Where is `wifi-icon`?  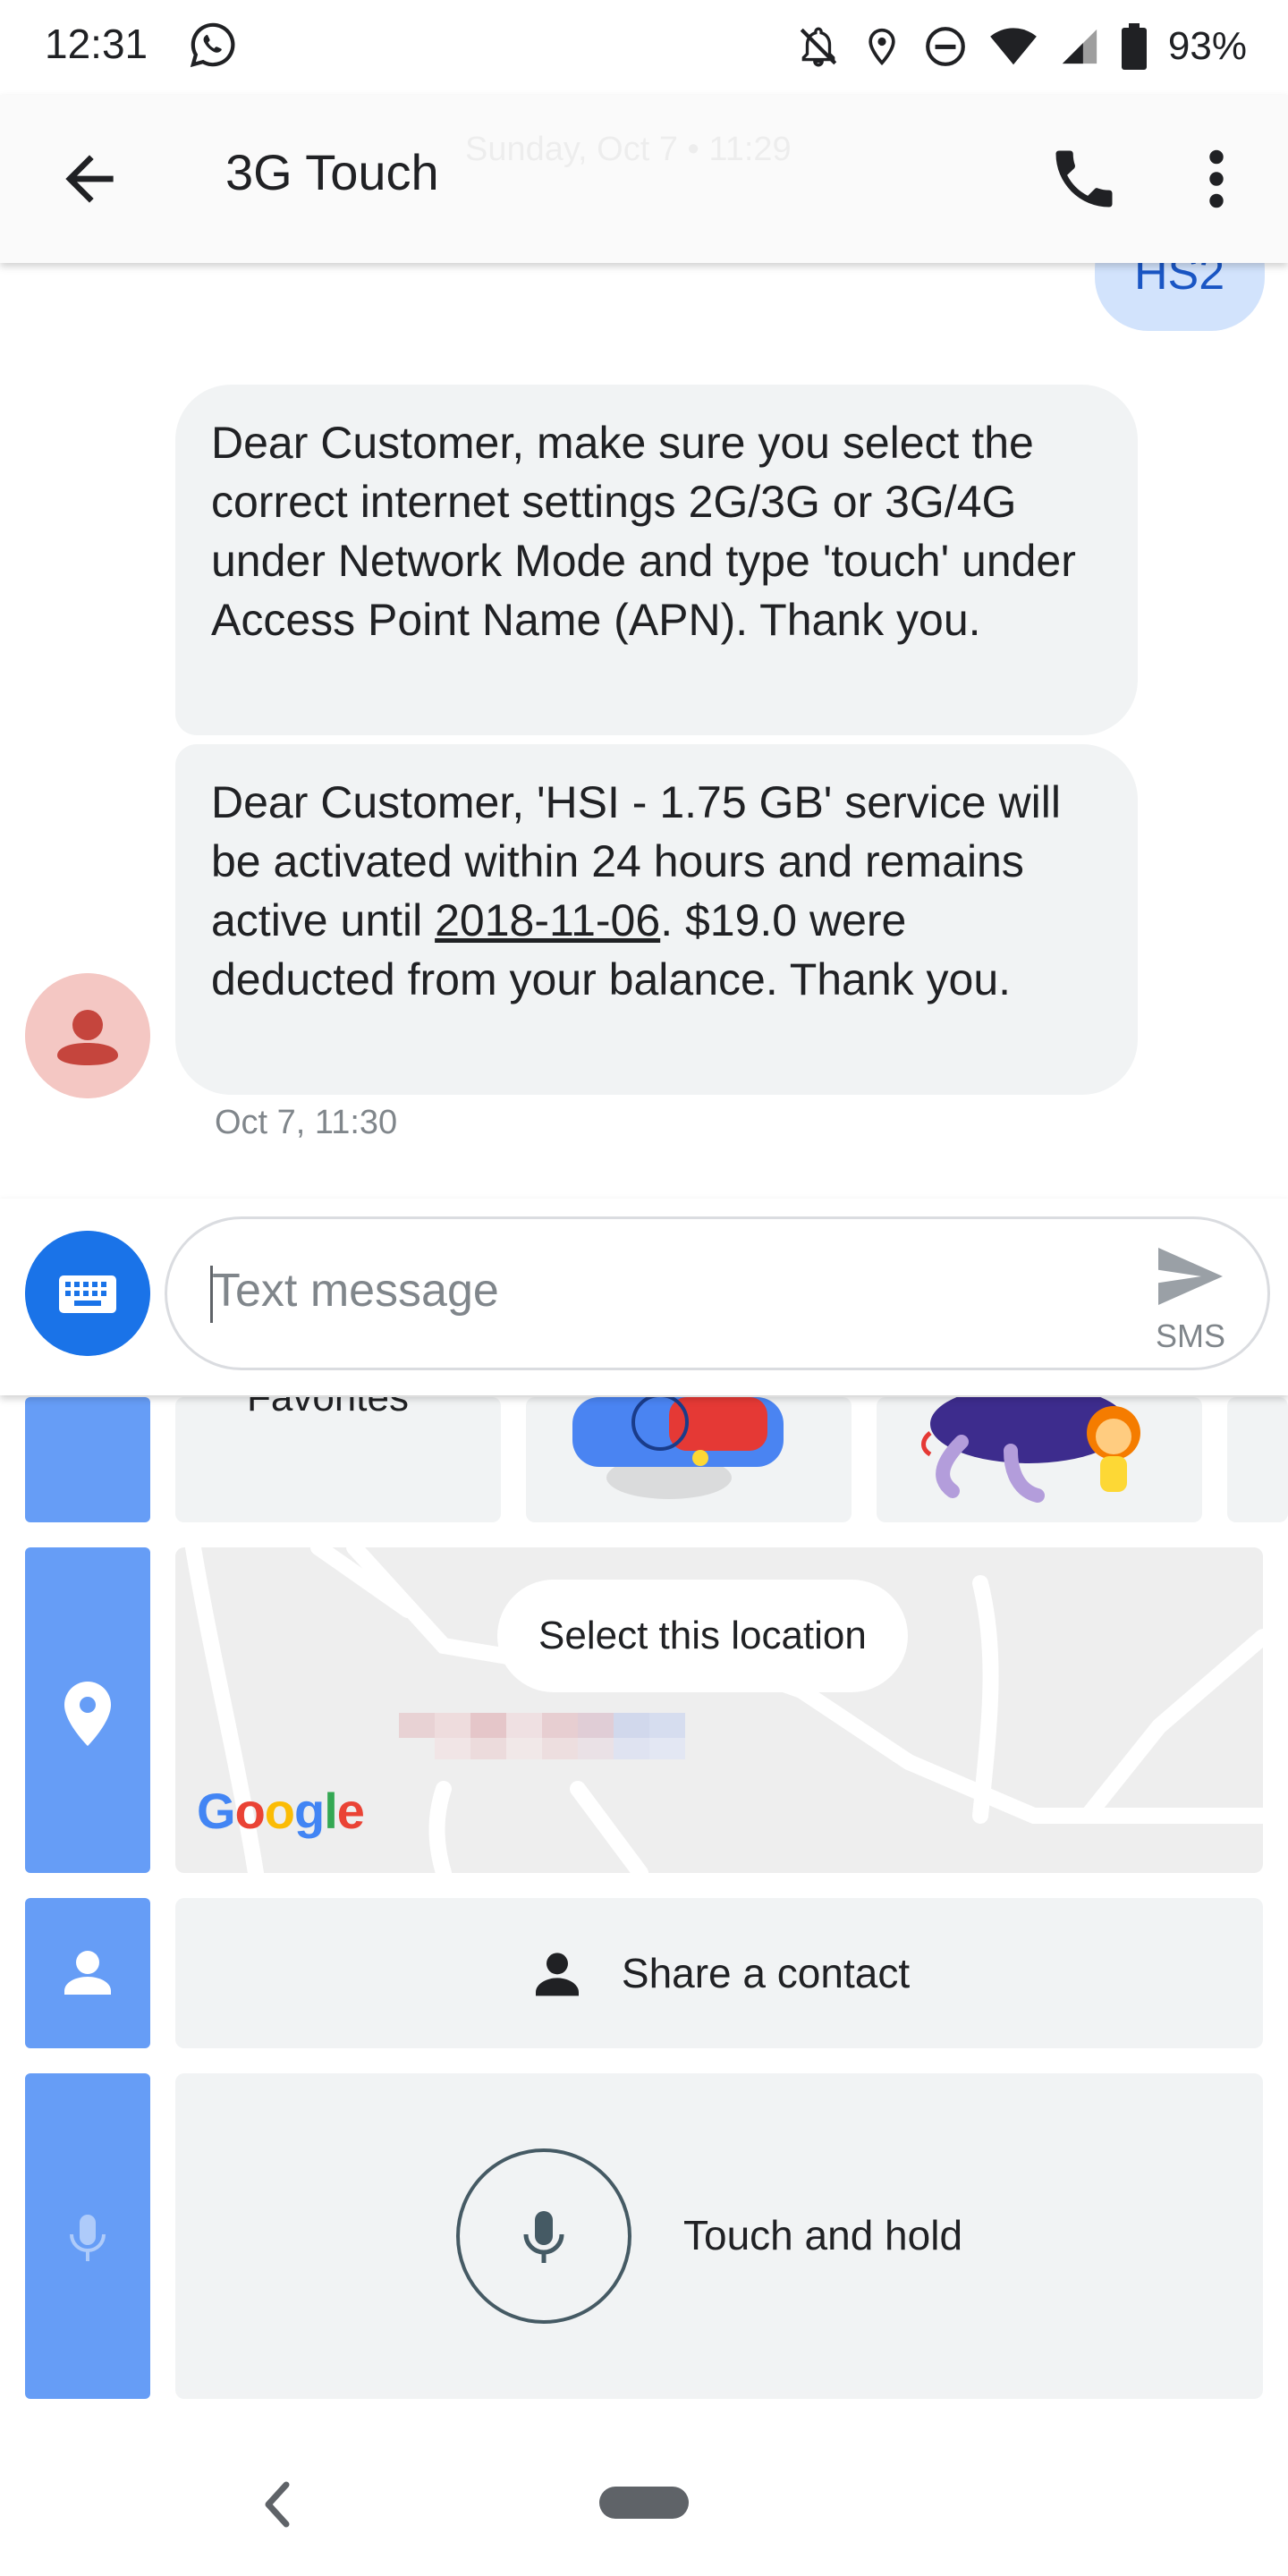 wifi-icon is located at coordinates (1013, 46).